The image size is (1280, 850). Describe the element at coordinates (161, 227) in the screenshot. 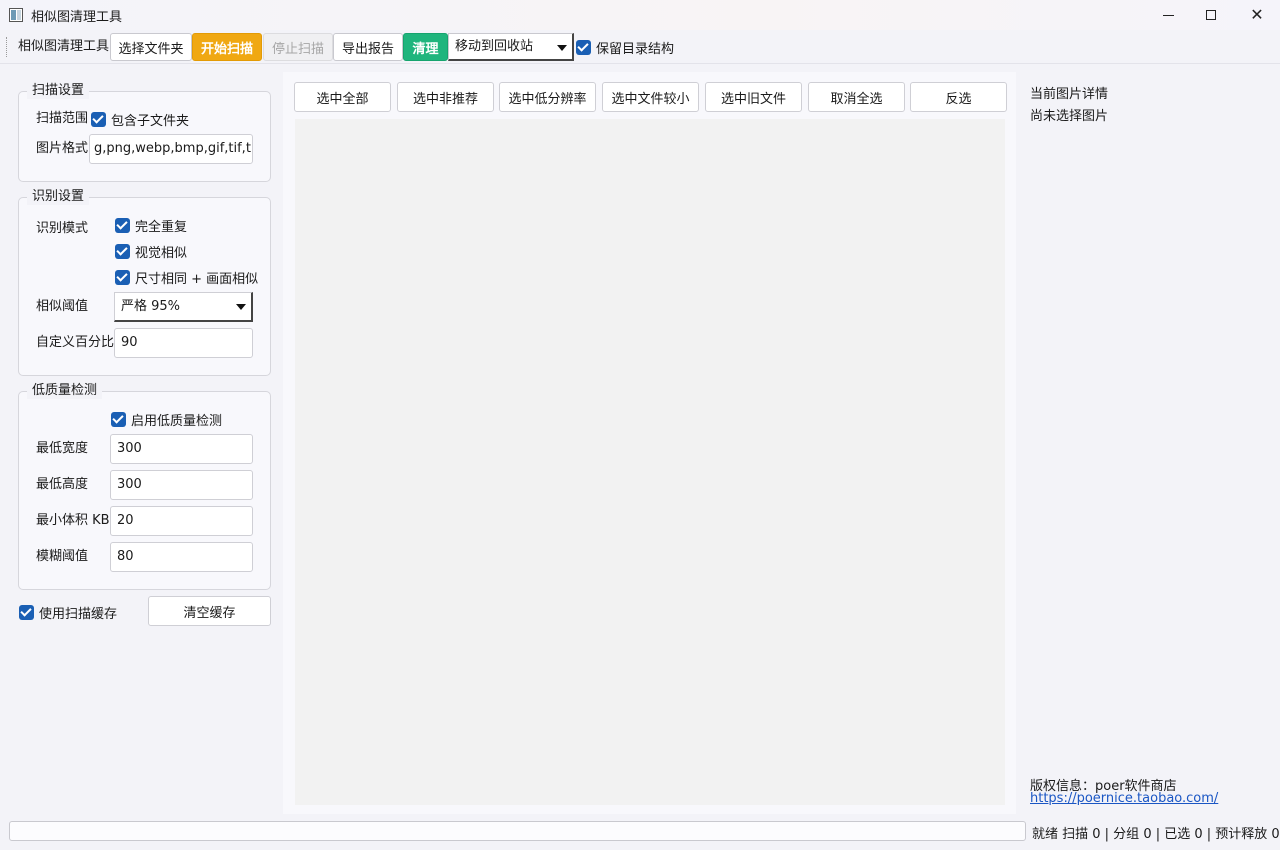

I see `mode-exact-label: 完全重复` at that location.